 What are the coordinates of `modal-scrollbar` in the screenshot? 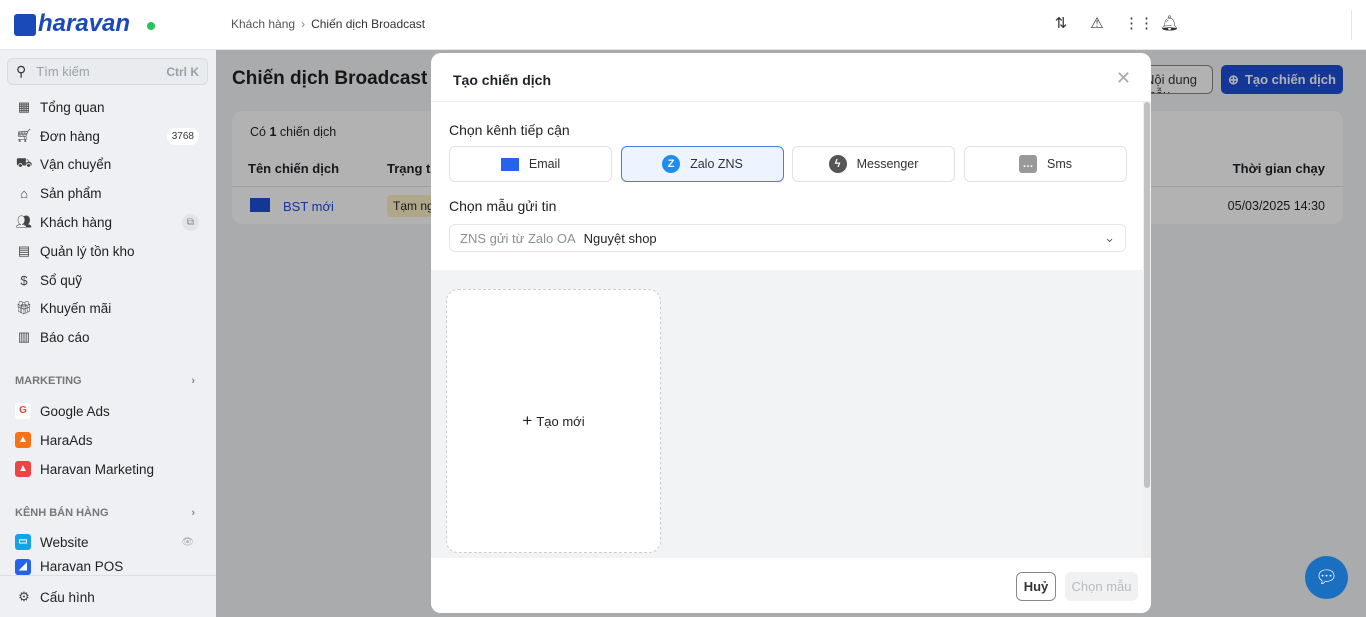 It's located at (1147, 330).